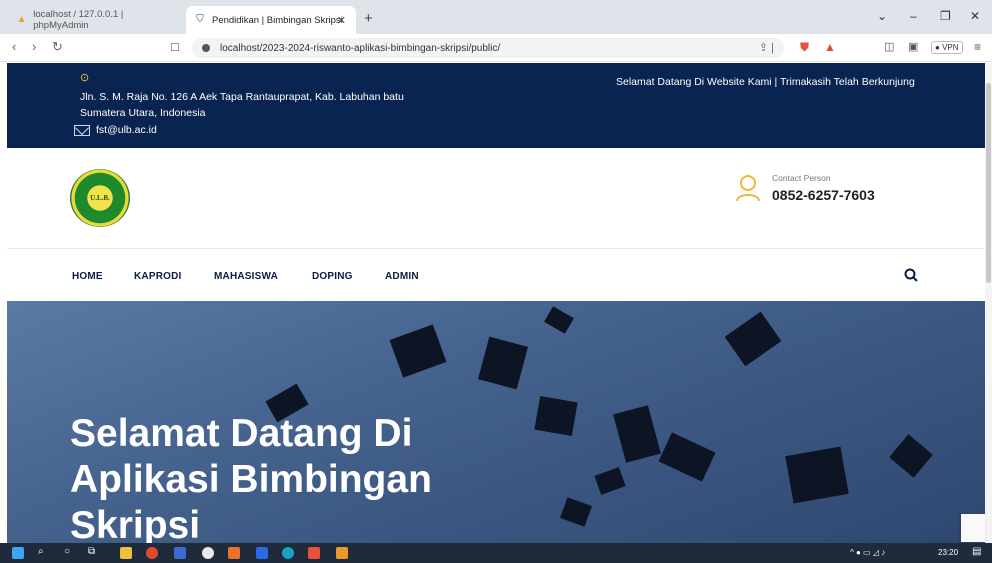  What do you see at coordinates (82, 130) in the screenshot?
I see `mail-icon` at bounding box center [82, 130].